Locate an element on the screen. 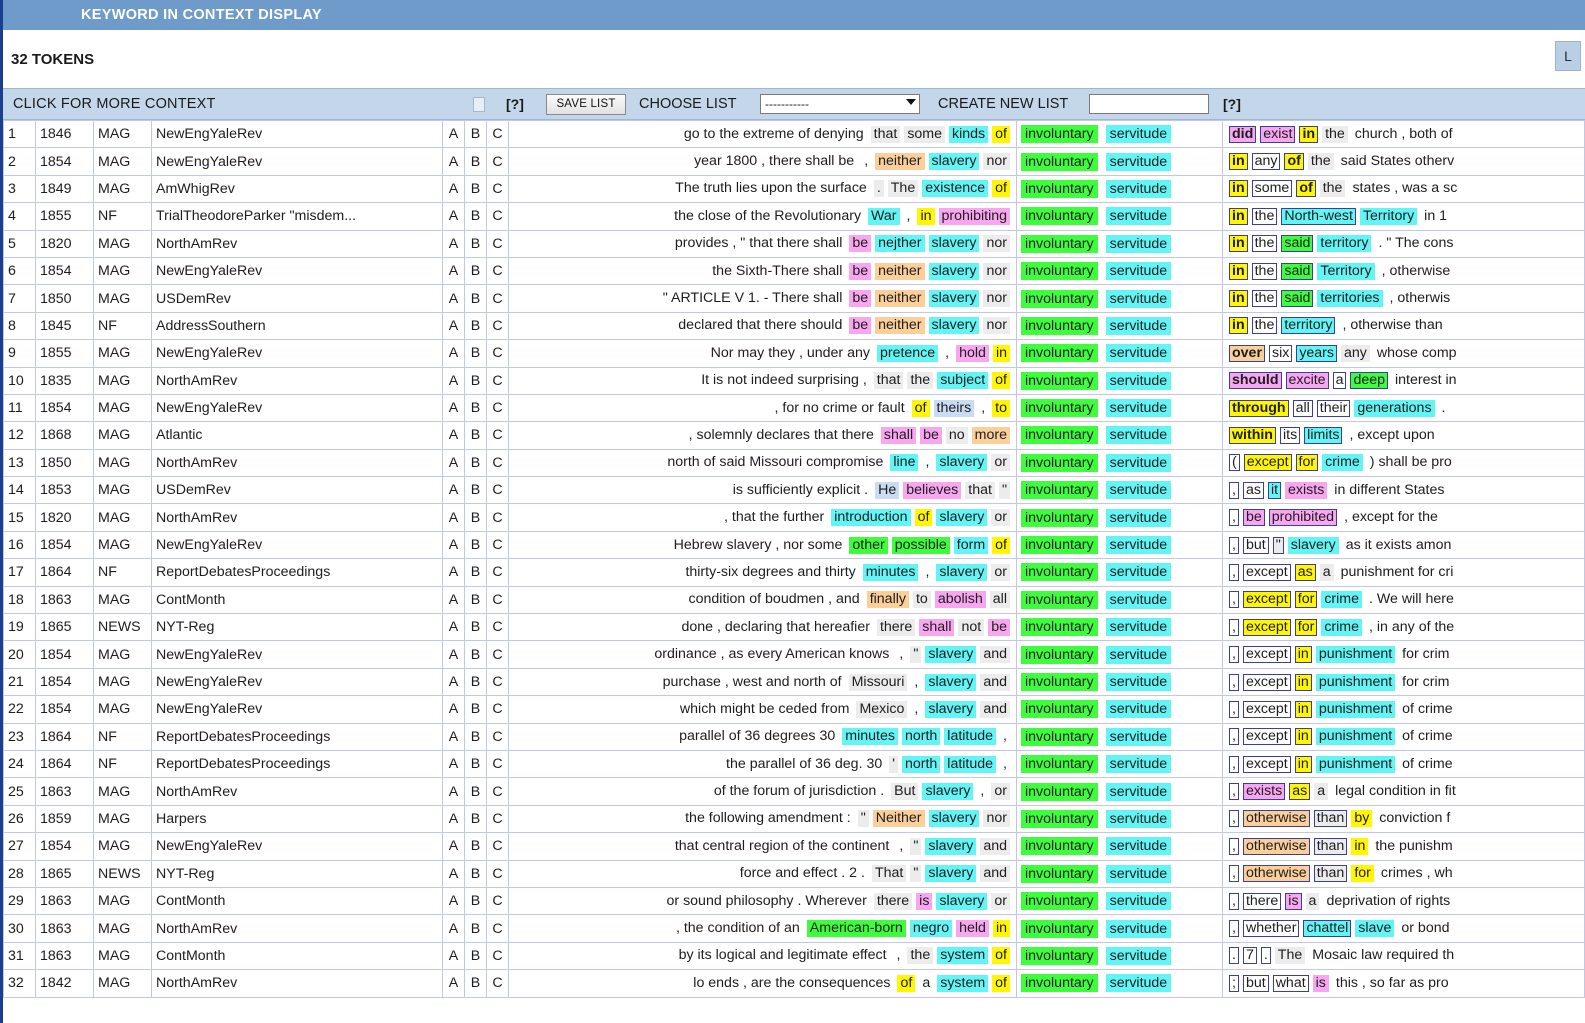 This screenshot has height=1023, width=1585. left-token-4: or is located at coordinates (1000, 518).